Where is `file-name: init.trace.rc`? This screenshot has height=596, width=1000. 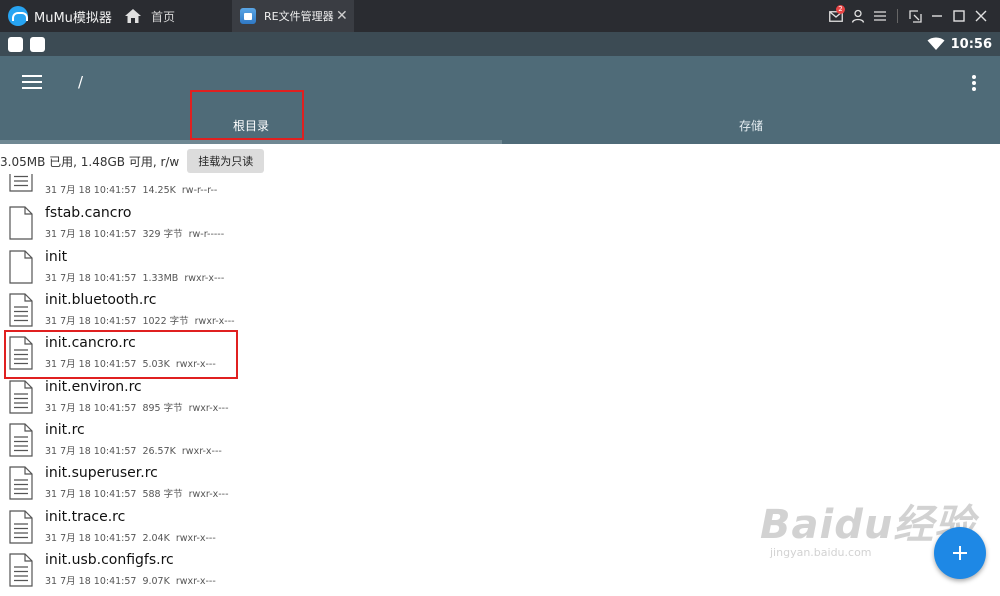
file-name: init.trace.rc is located at coordinates (85, 517).